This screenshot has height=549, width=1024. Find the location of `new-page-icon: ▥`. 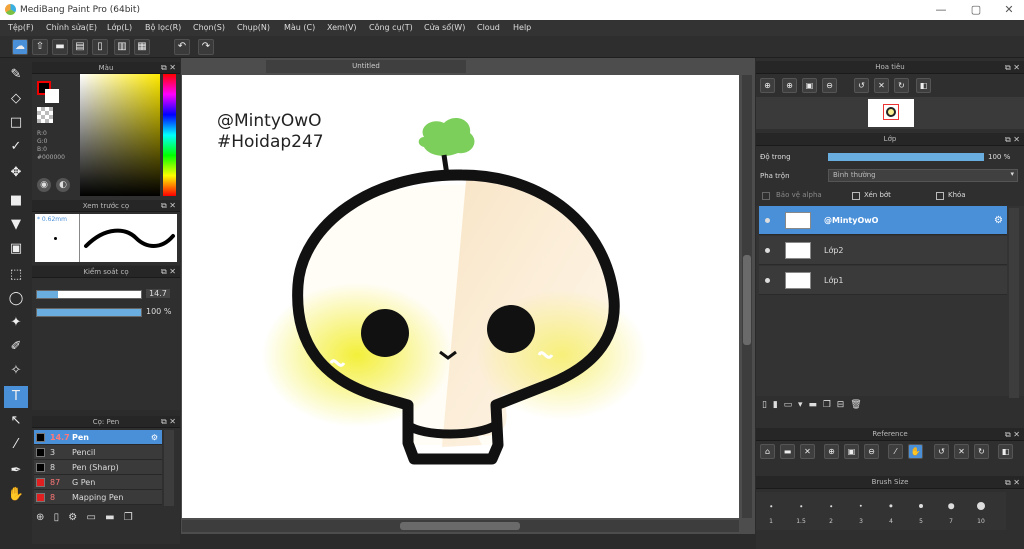

new-page-icon: ▥ is located at coordinates (122, 47).